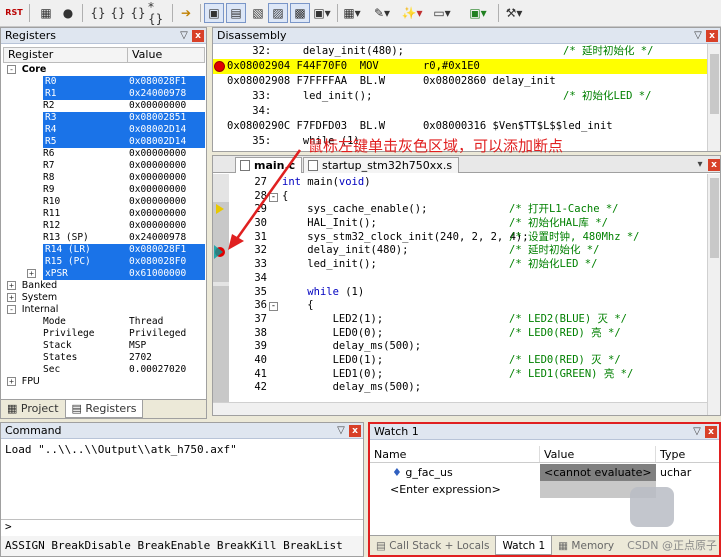 This screenshot has height=557, width=721. What do you see at coordinates (352, 13) in the screenshot?
I see `memory-window-icon: ▦▾` at bounding box center [352, 13].